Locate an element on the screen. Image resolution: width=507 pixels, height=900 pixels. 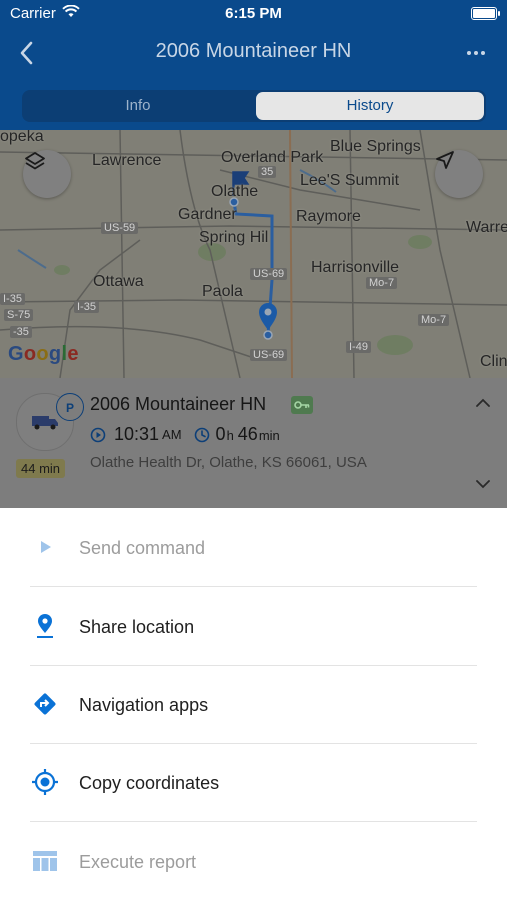
more-button is located at coordinates (476, 53).